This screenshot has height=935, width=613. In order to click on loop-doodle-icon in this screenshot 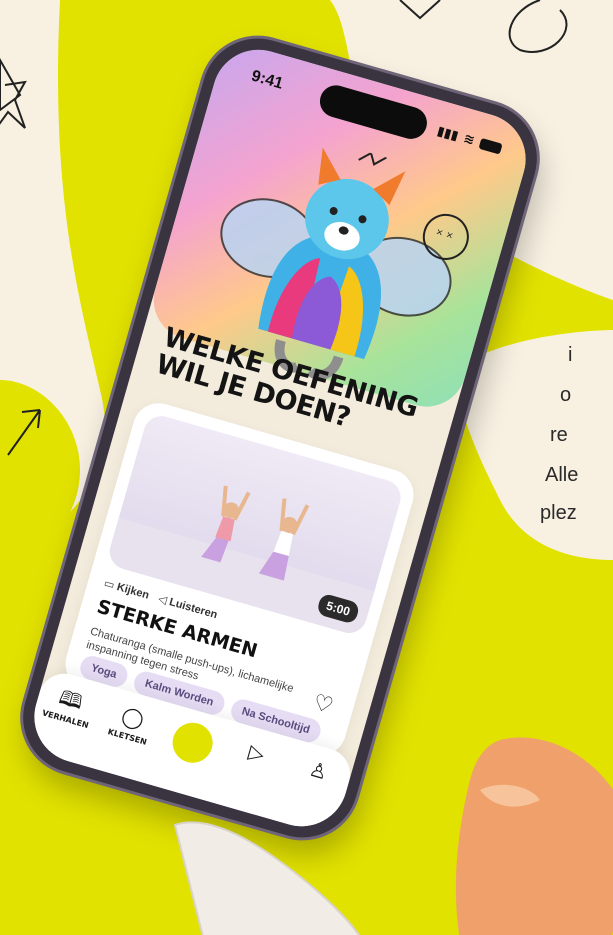, I will do `click(538, 26)`.